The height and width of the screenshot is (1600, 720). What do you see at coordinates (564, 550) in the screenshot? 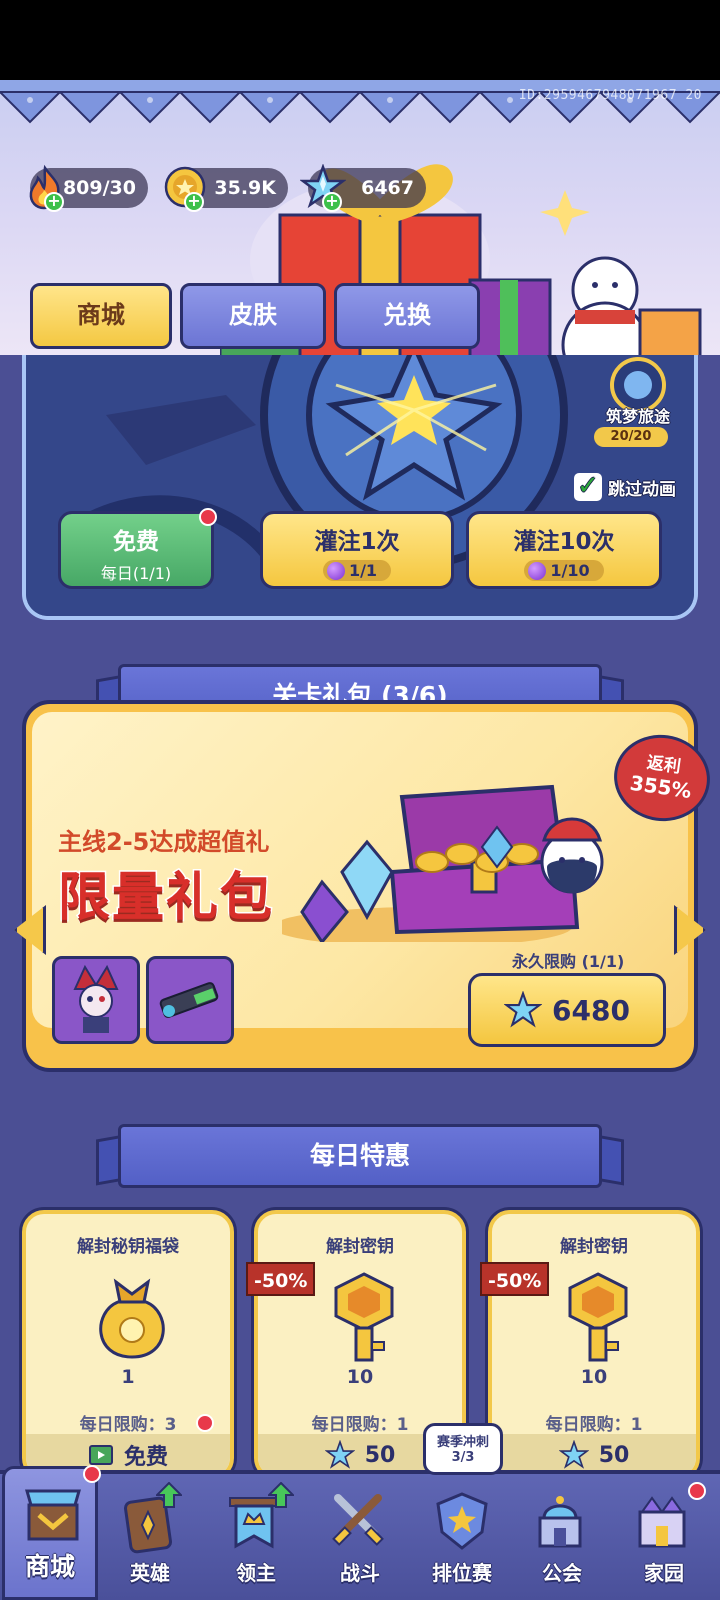
I see `infuse-ten-button: 灌注10次 1/10` at bounding box center [564, 550].